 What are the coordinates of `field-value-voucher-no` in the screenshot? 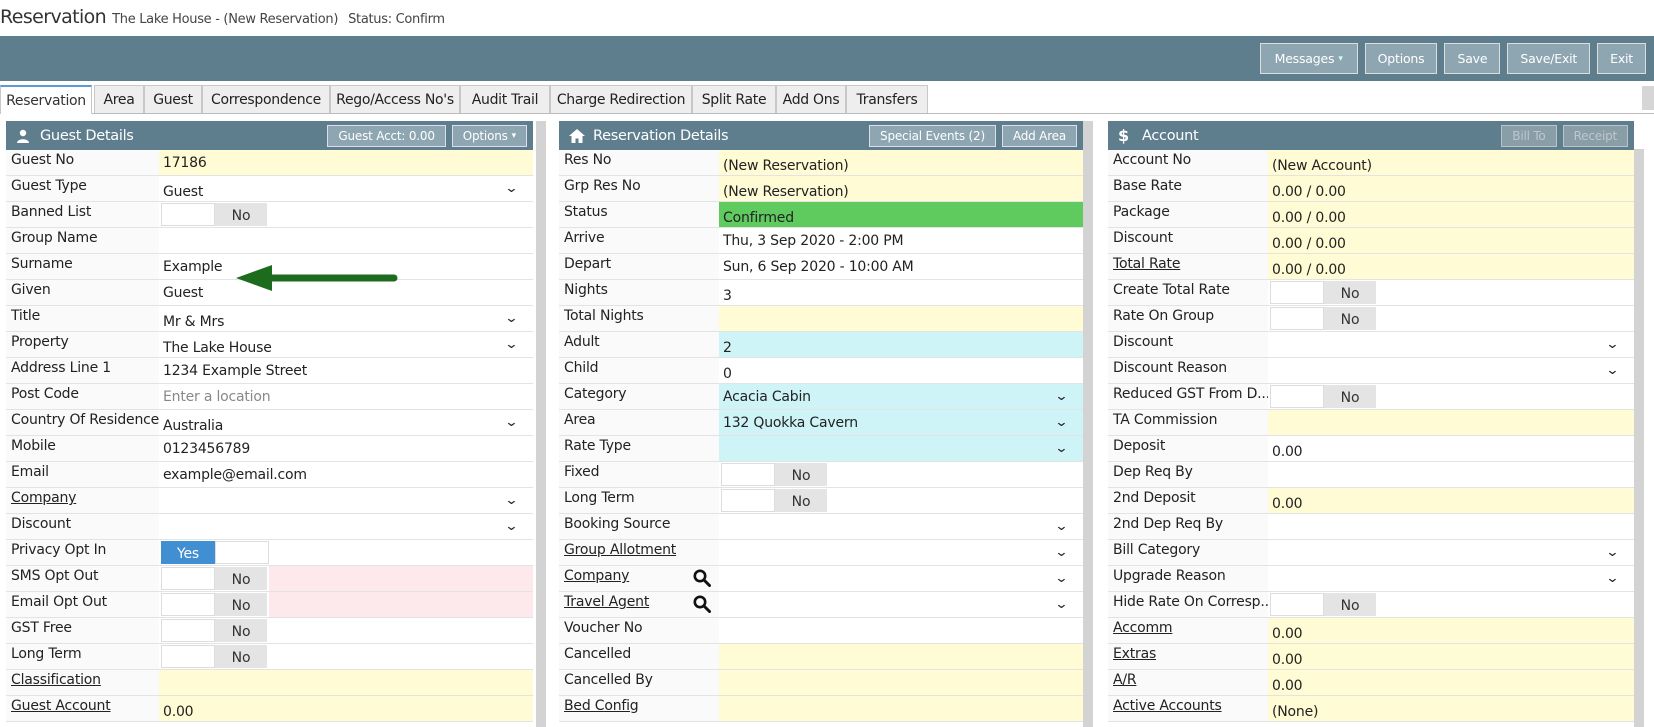 It's located at (901, 630).